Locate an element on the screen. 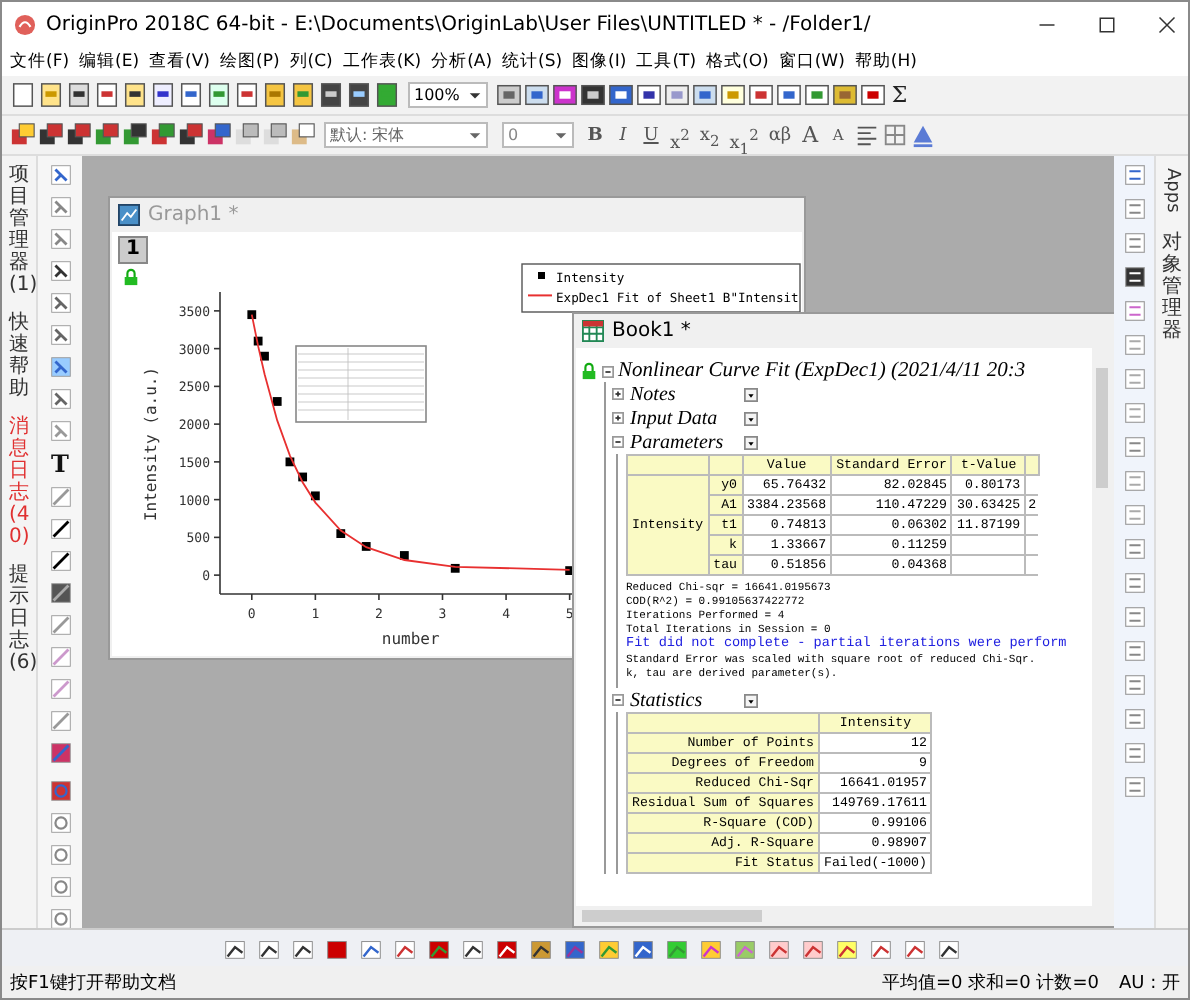 The width and height of the screenshot is (1190, 1000). font-size-dropdown: 0 is located at coordinates (538, 135).